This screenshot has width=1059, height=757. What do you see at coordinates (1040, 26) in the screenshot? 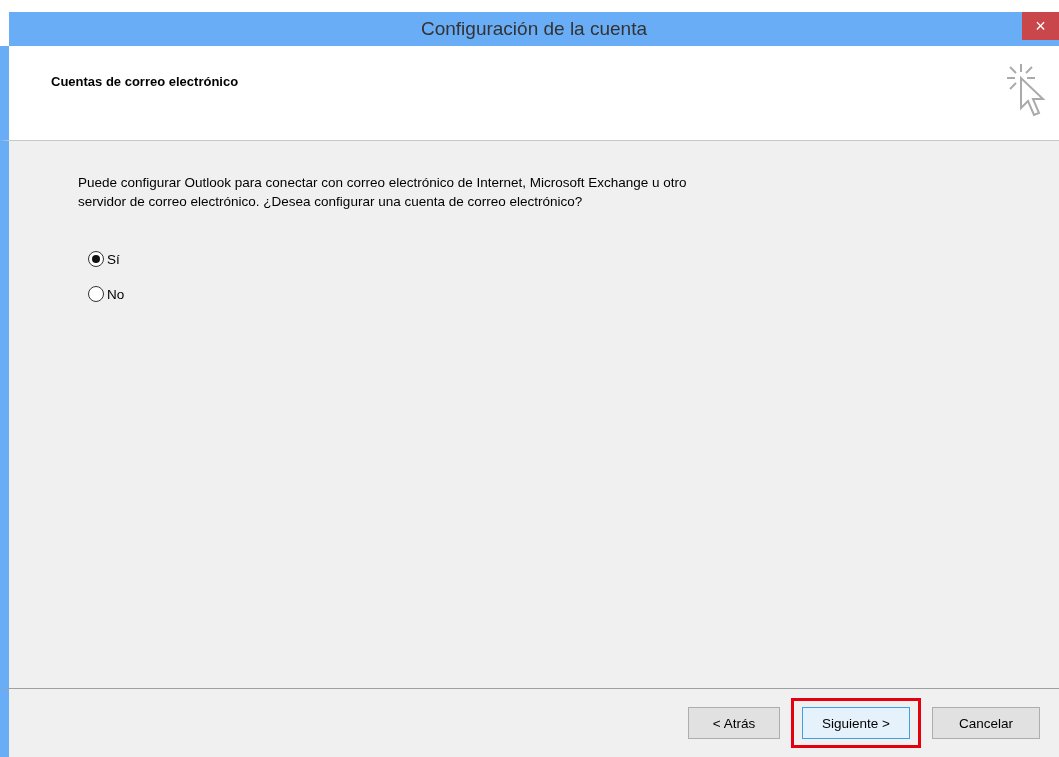
I see `close-button: ×` at bounding box center [1040, 26].